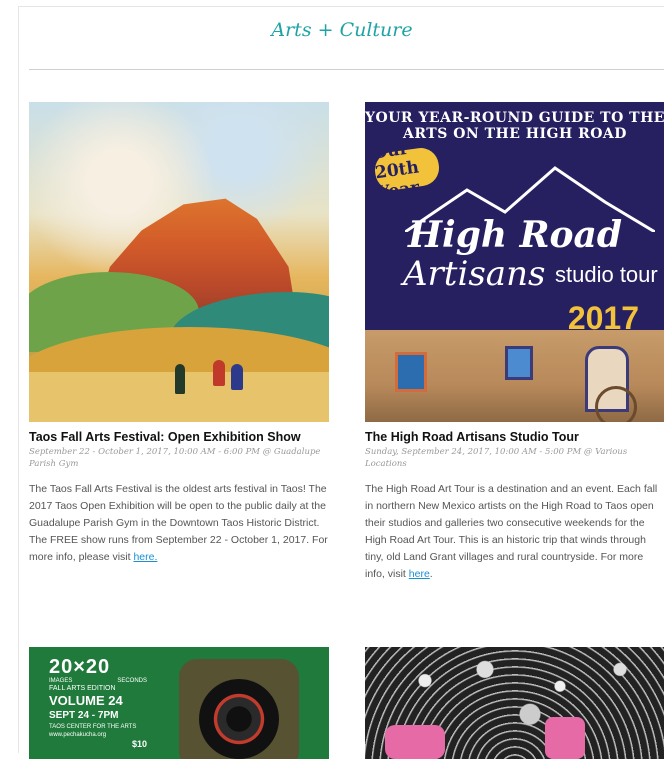  I want to click on poster-script-title: High Road, so click(515, 235).